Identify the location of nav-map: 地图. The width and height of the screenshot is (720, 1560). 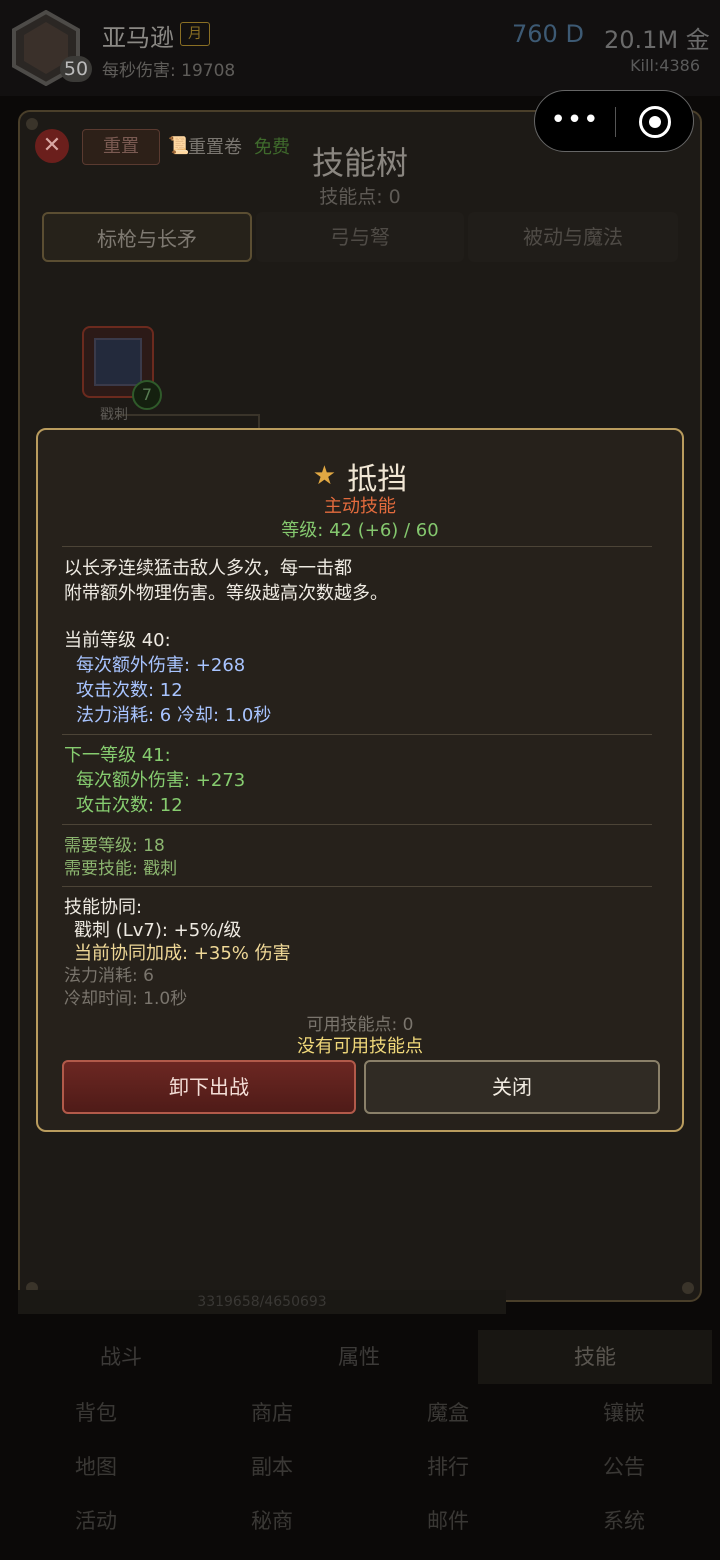
(96, 1467).